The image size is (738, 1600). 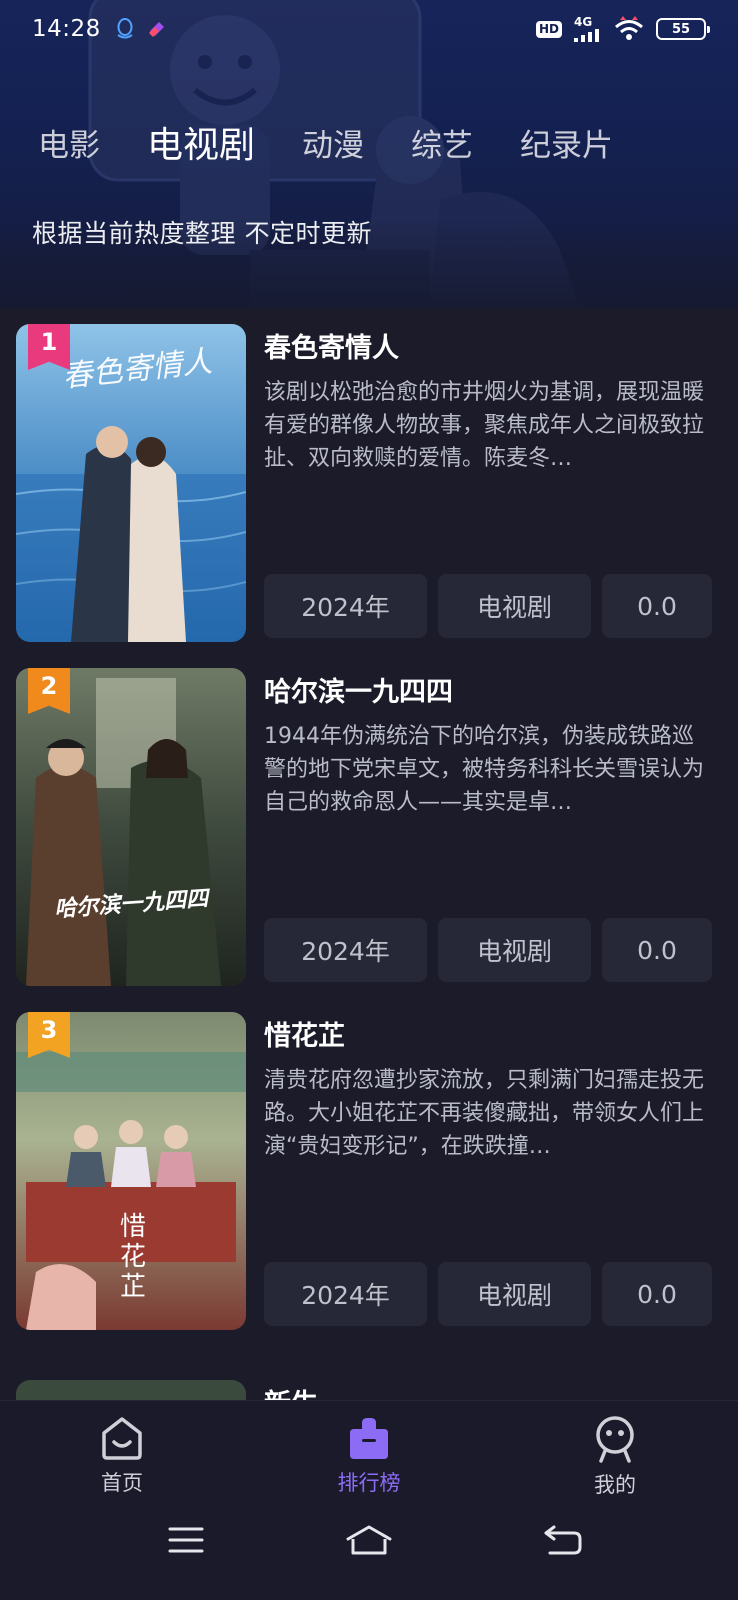 What do you see at coordinates (304, 1033) in the screenshot?
I see `item-title: 惜花芷` at bounding box center [304, 1033].